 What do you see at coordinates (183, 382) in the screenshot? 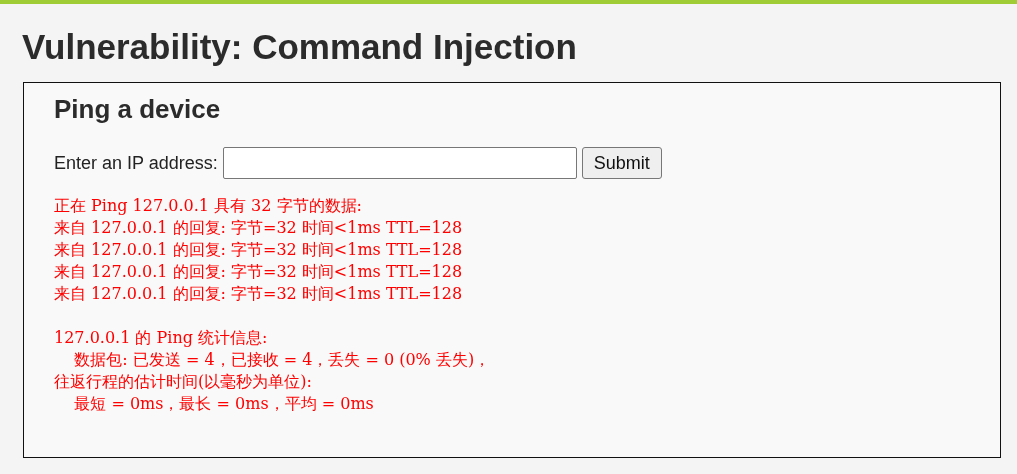
I see `output-line: 往返行程的估计时间(以毫秒为单位):` at bounding box center [183, 382].